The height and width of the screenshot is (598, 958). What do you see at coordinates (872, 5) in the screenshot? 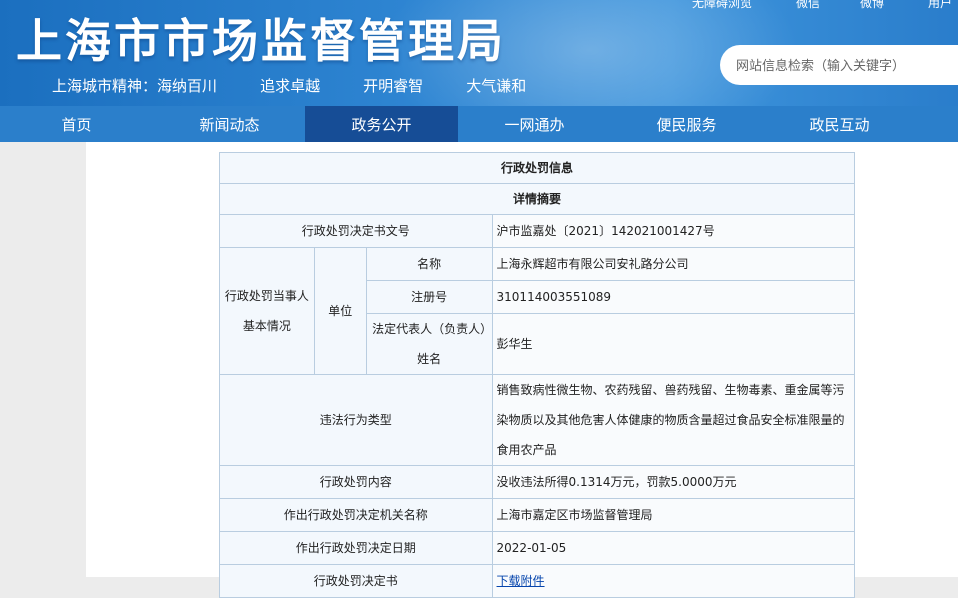
I see `weibo-link: 微博` at bounding box center [872, 5].